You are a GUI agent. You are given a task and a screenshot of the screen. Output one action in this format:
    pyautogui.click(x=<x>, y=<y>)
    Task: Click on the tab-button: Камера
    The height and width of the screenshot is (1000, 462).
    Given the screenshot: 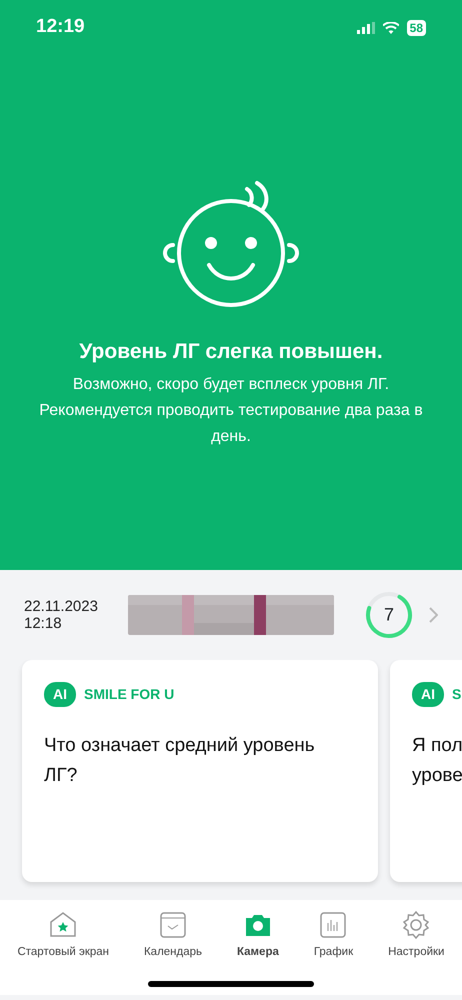 What is the action you would take?
    pyautogui.click(x=257, y=936)
    